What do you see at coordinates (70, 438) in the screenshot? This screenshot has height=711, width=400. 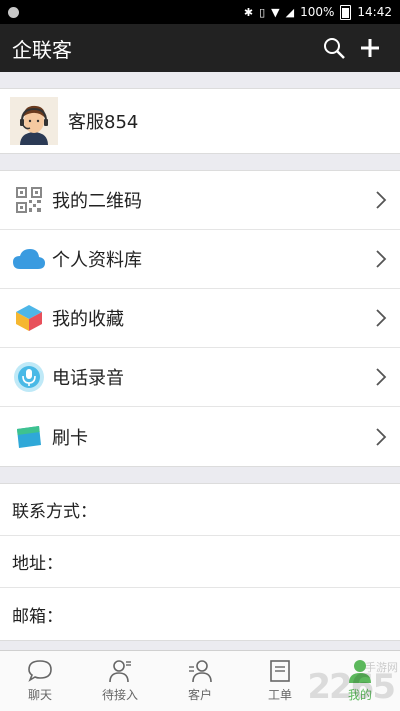 I see `menu-item-label: 刷卡` at bounding box center [70, 438].